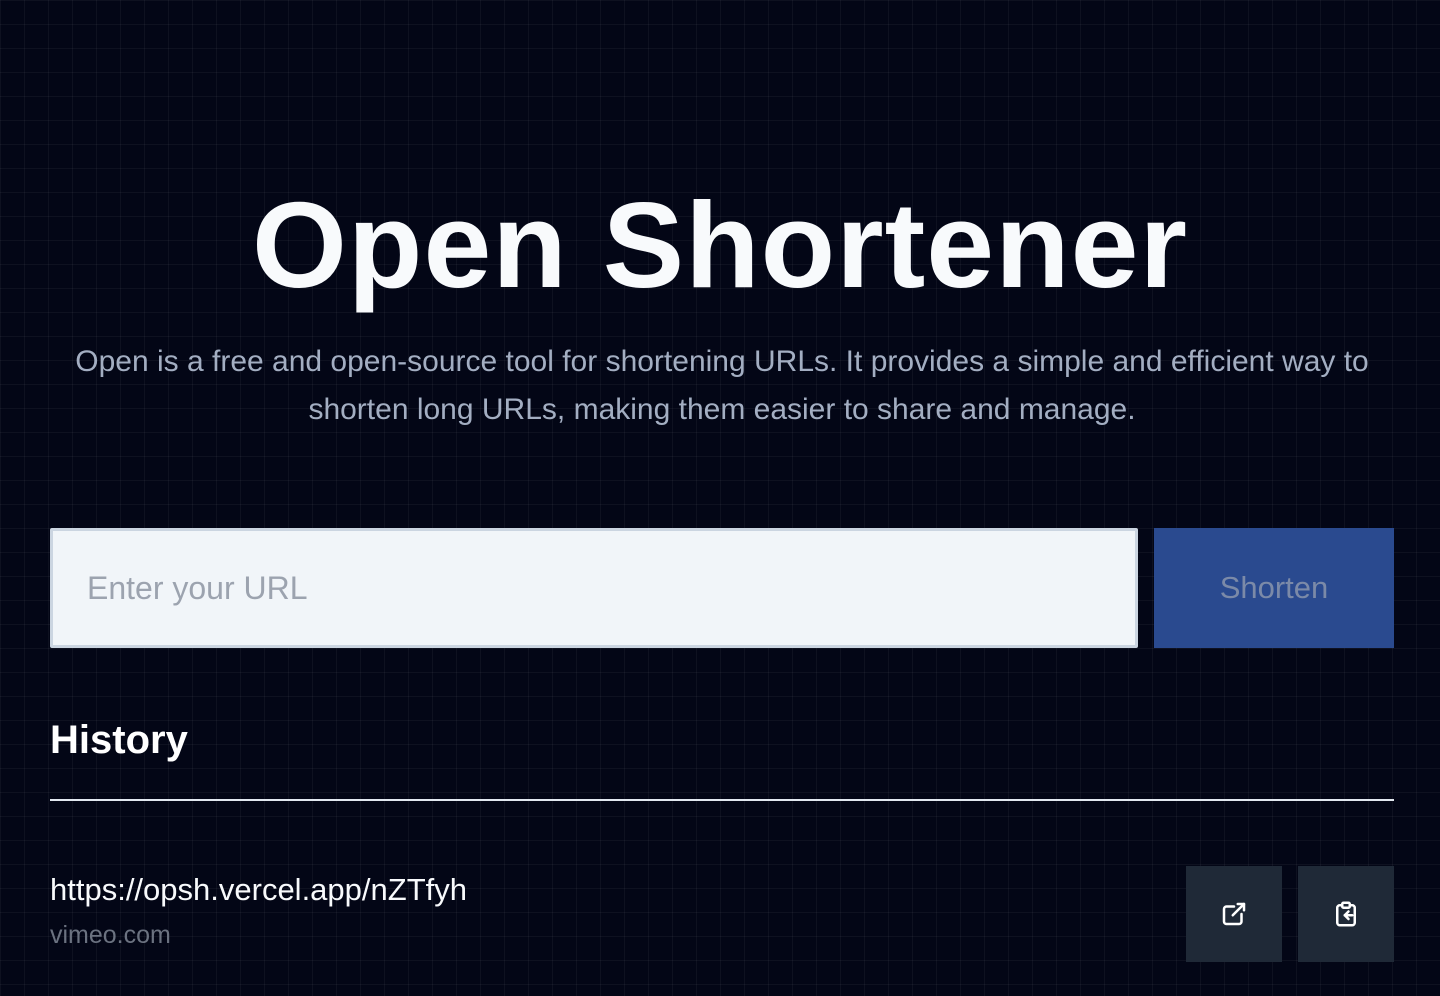 Image resolution: width=1440 pixels, height=996 pixels. Describe the element at coordinates (1274, 588) in the screenshot. I see `shorten-button: Shorten` at that location.